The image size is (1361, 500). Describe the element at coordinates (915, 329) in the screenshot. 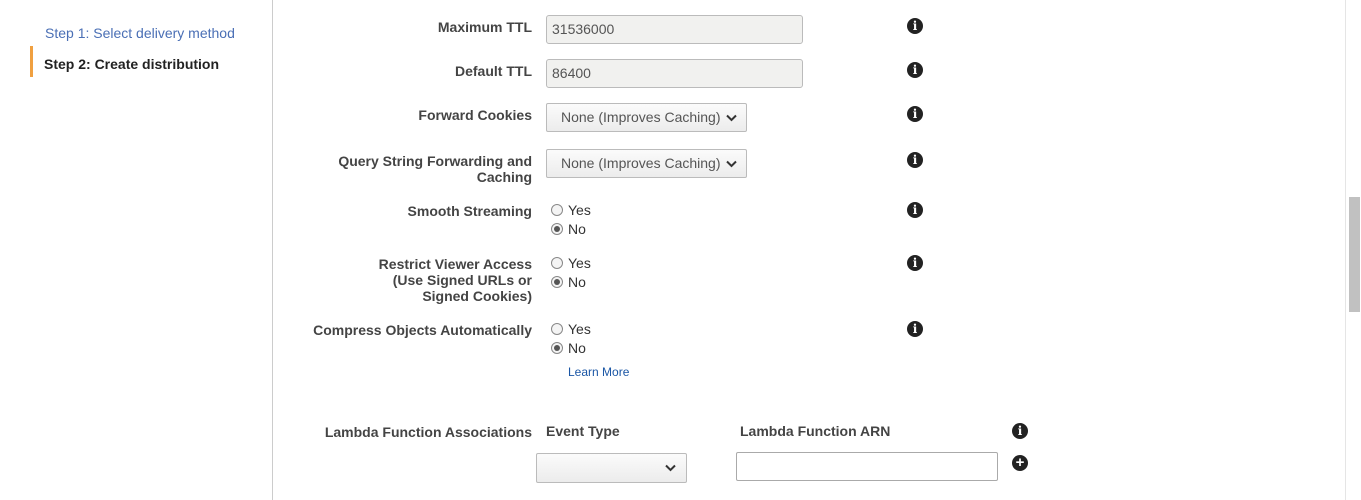

I see `compress-info-icon: i` at that location.